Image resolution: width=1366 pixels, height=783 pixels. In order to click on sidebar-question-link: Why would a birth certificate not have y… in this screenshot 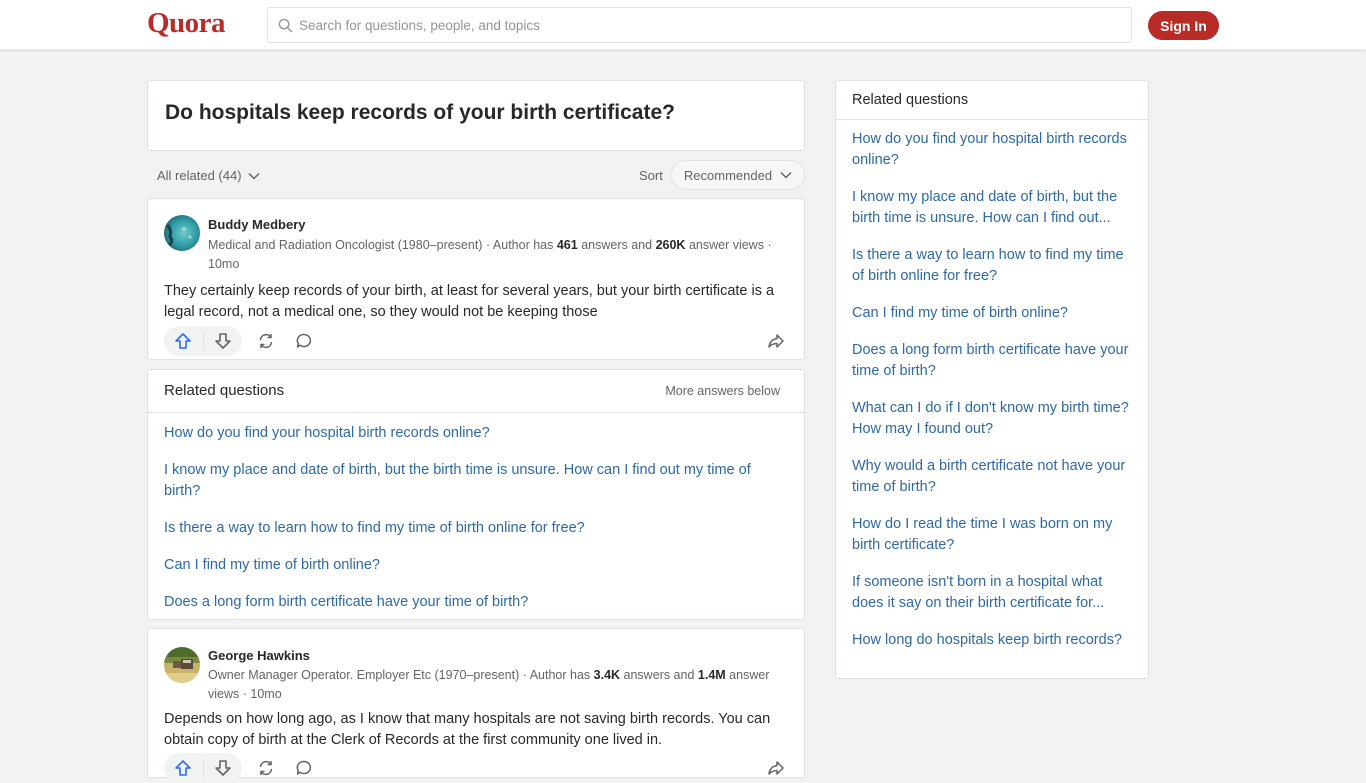, I will do `click(992, 477)`.